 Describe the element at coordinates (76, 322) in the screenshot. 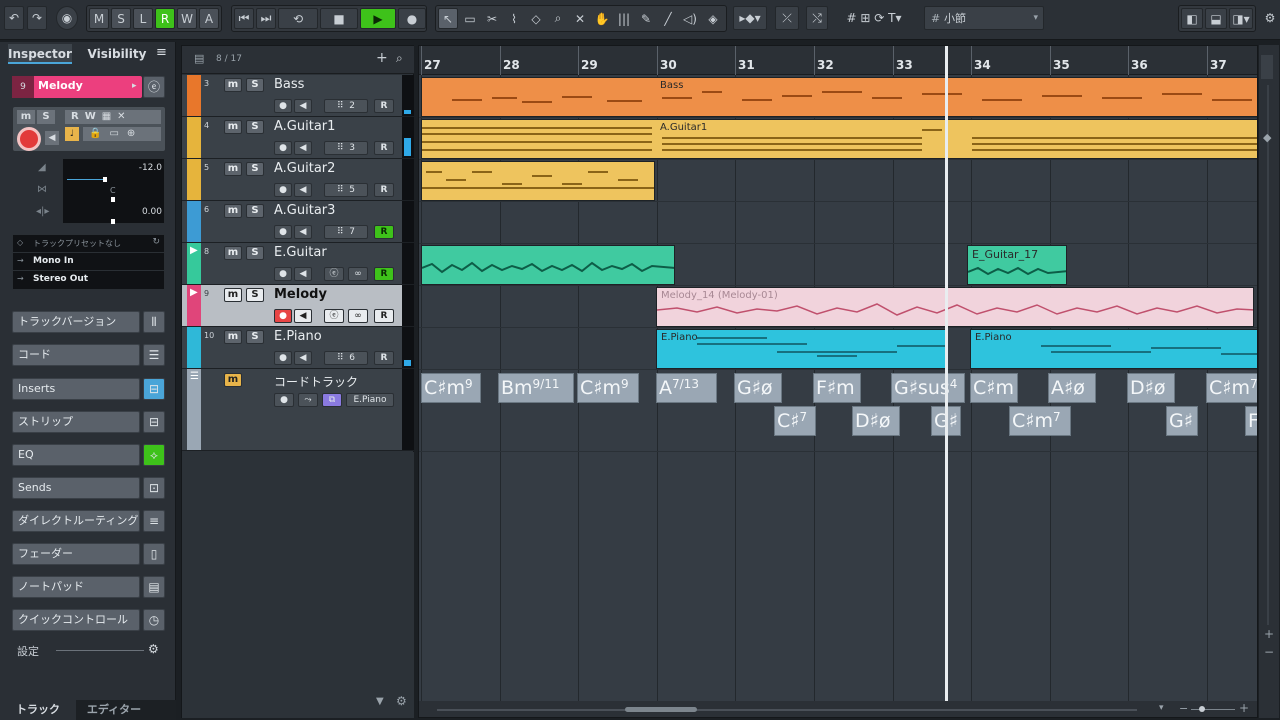

I see `section-track-versions: トラックバージョン` at that location.